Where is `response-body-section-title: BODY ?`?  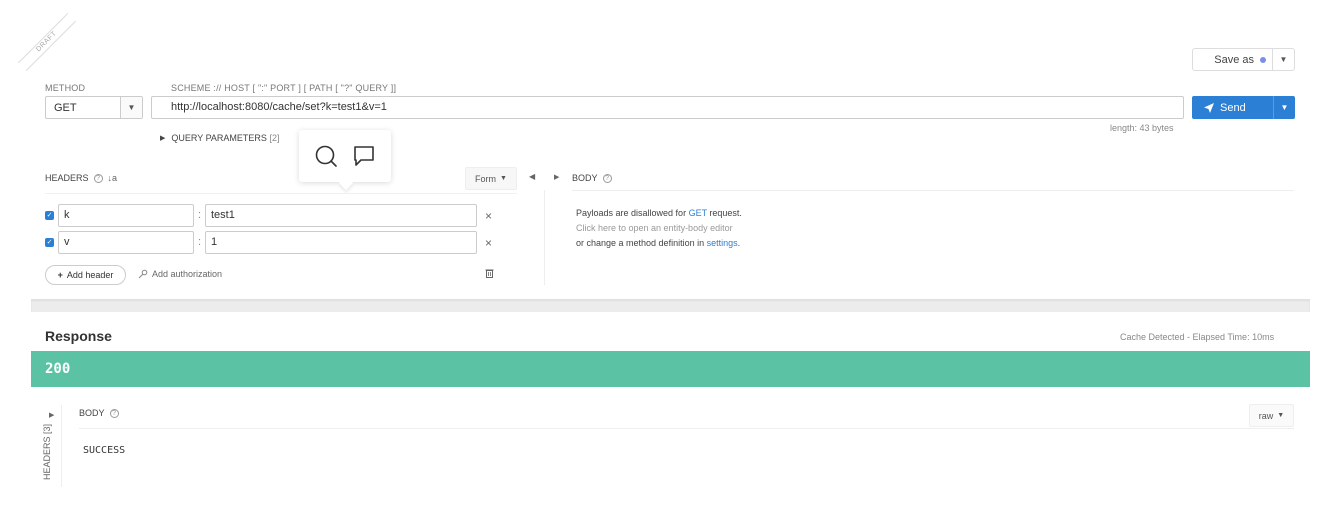
response-body-section-title: BODY ? is located at coordinates (99, 413).